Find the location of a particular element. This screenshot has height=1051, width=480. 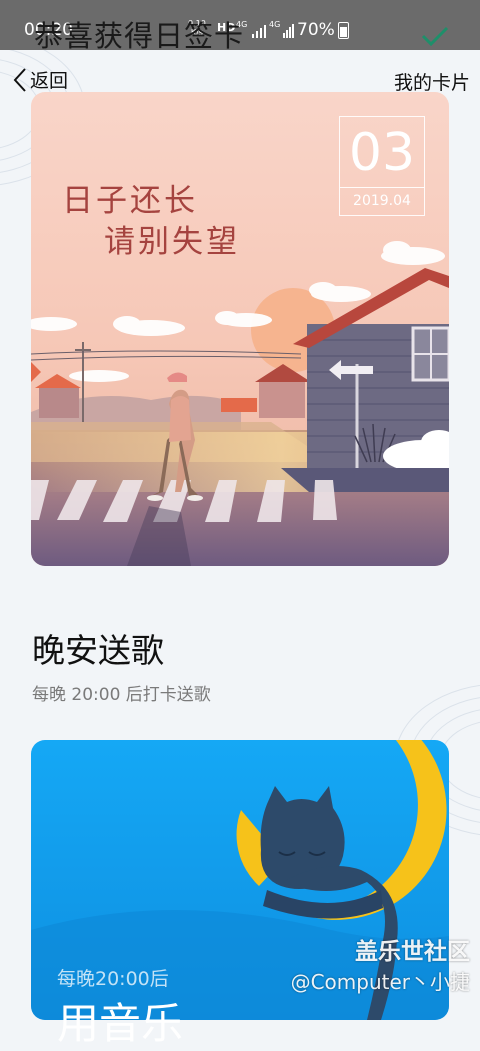

watermark-brand: 盖乐世社区 is located at coordinates (412, 952).